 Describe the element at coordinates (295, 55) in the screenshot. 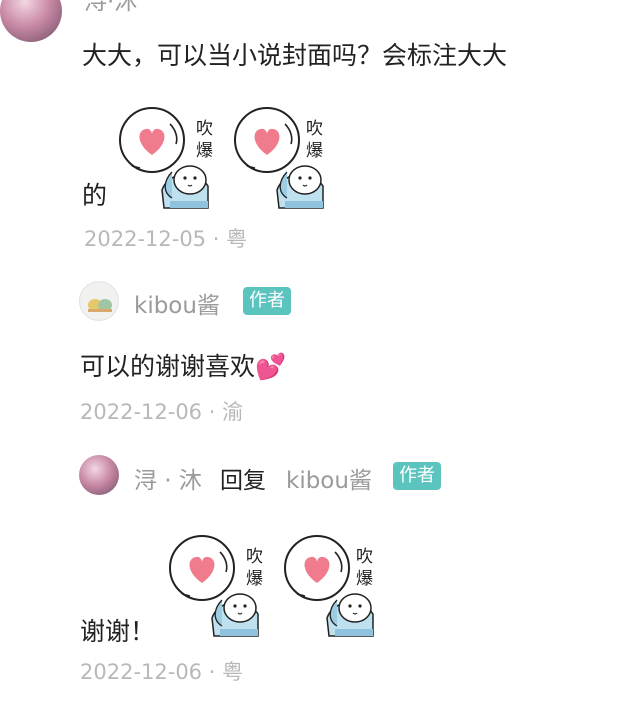

I see `comment-text: 大大，可以当小说封面吗？会标注大大` at that location.